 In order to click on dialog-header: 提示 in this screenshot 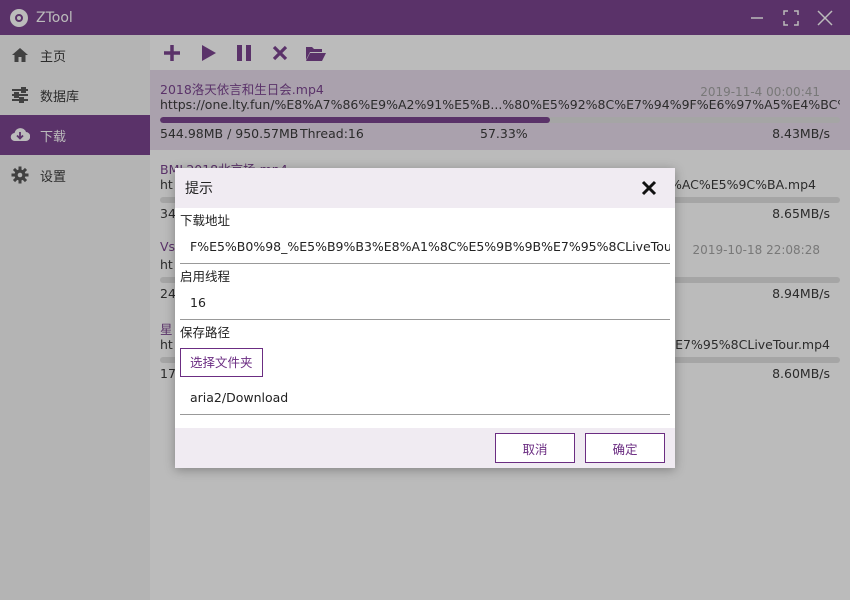, I will do `click(425, 188)`.